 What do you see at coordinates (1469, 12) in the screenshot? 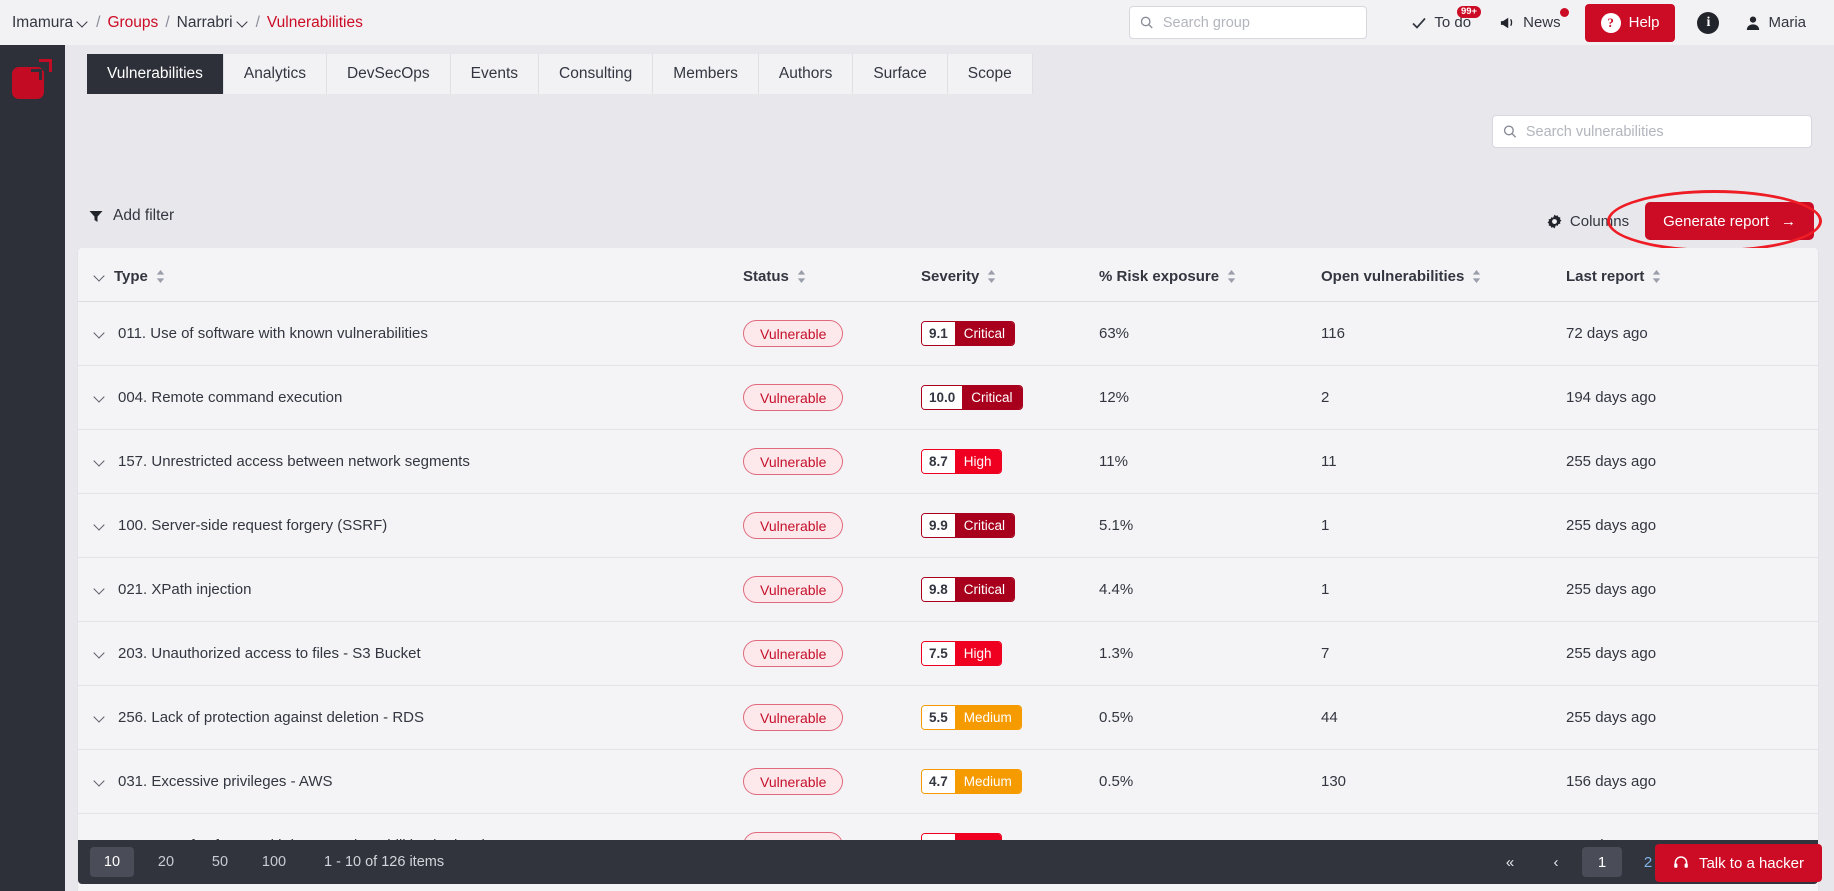
I see `todo-badge: 99+` at bounding box center [1469, 12].